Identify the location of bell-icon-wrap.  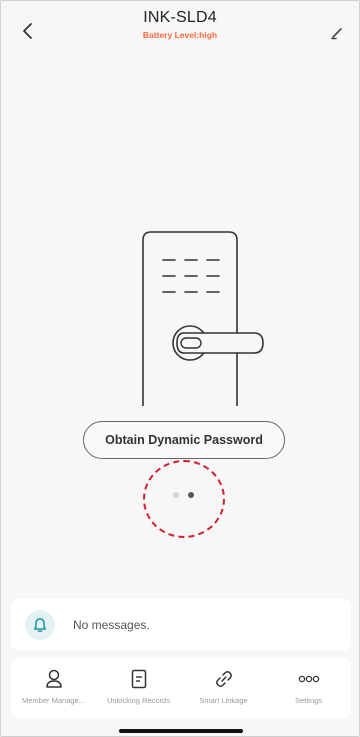
(40, 625).